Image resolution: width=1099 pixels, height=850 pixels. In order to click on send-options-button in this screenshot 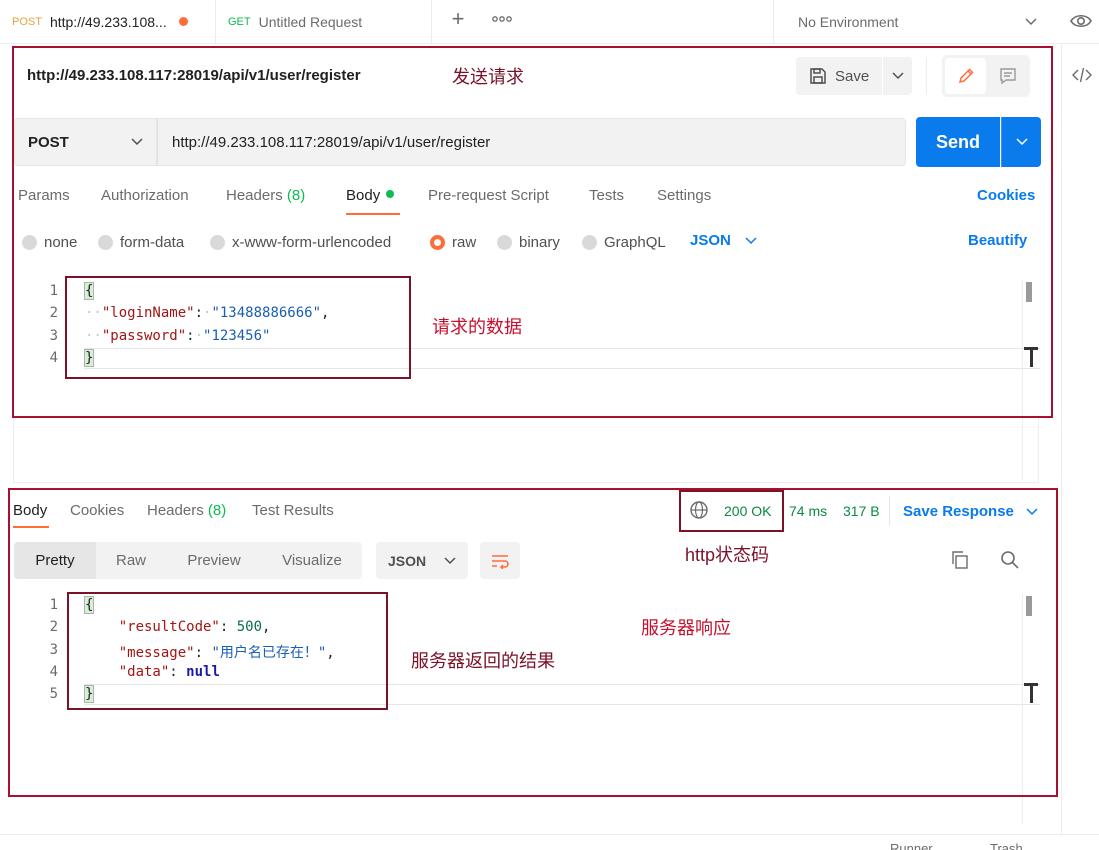, I will do `click(1021, 142)`.